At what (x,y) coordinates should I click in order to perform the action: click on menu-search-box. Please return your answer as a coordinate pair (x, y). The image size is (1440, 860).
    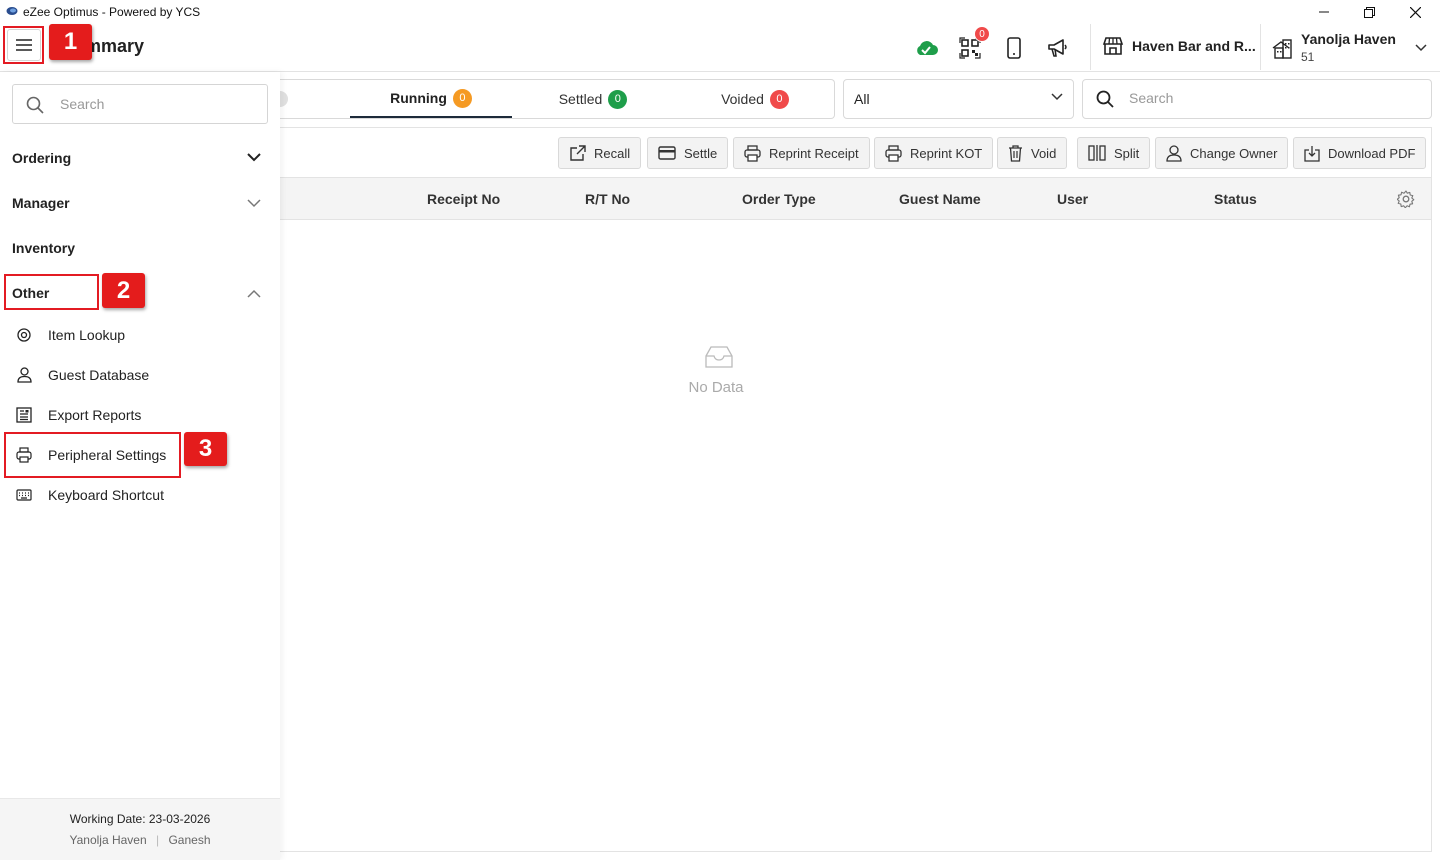
    Looking at the image, I should click on (140, 104).